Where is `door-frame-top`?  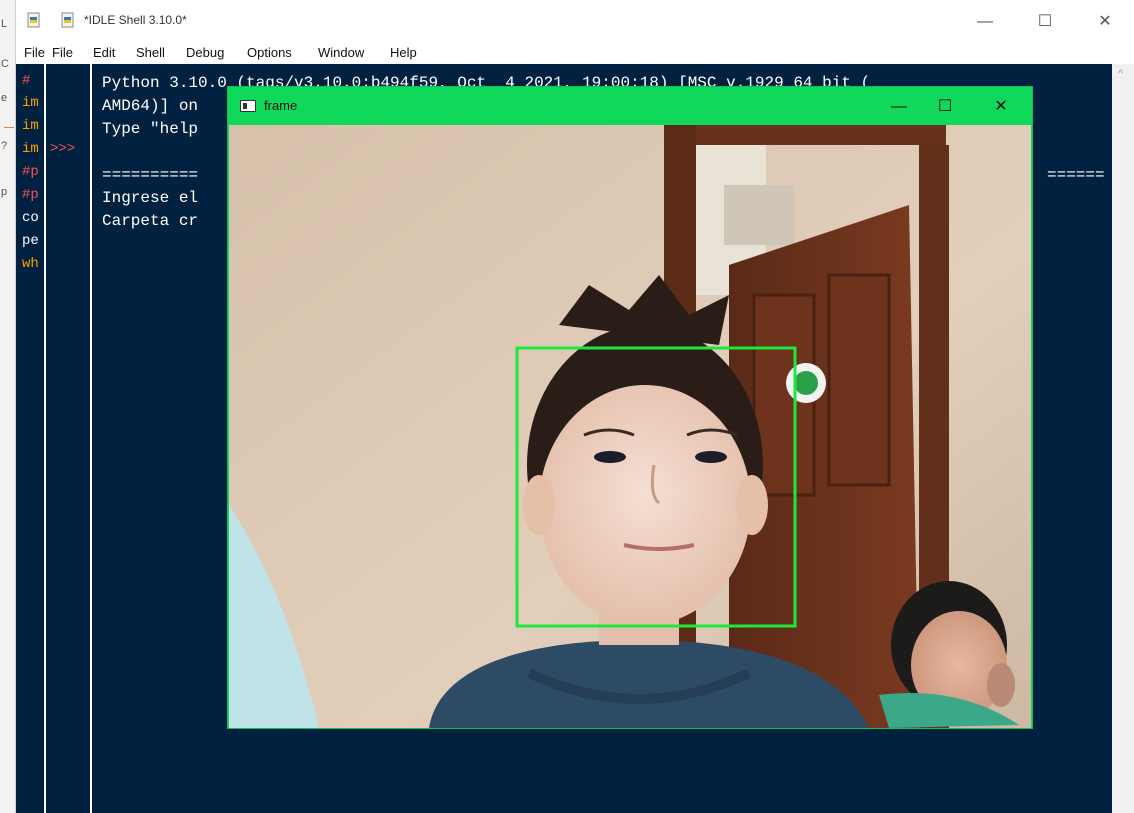
door-frame-top is located at coordinates (821, 135).